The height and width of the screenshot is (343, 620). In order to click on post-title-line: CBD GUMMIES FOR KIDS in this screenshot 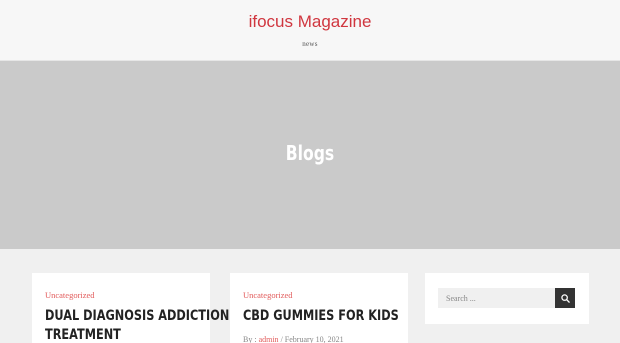, I will do `click(321, 316)`.